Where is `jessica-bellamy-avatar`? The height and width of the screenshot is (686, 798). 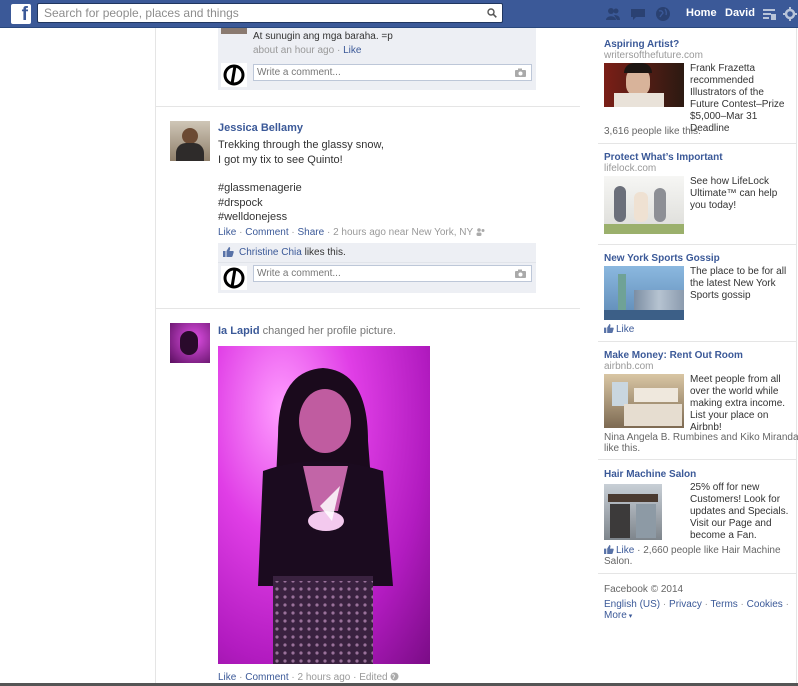
jessica-bellamy-avatar is located at coordinates (190, 141).